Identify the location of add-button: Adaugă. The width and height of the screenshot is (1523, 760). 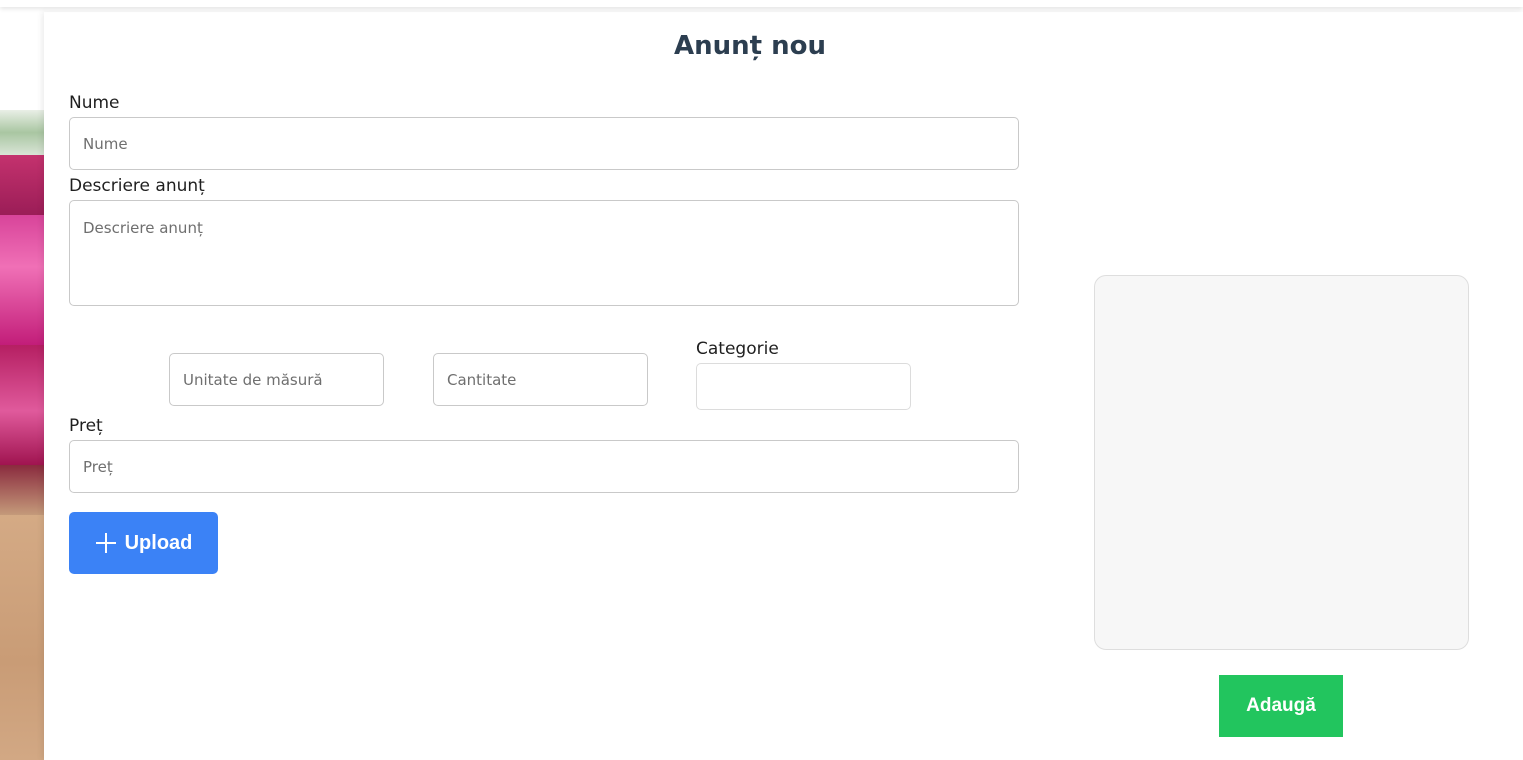
(1281, 706).